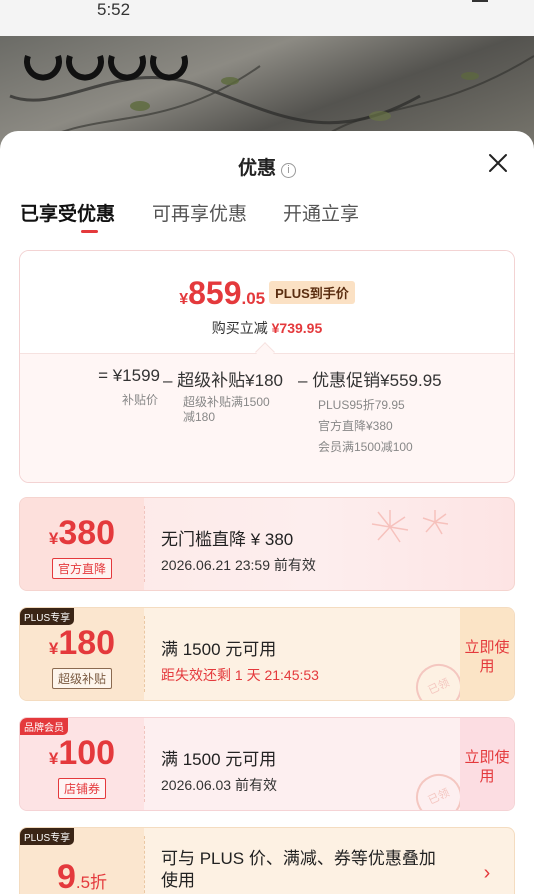 This screenshot has height=894, width=534. What do you see at coordinates (298, 858) in the screenshot?
I see `coupon-title: 可与 PLUS 价、满减、券等优惠叠加` at bounding box center [298, 858].